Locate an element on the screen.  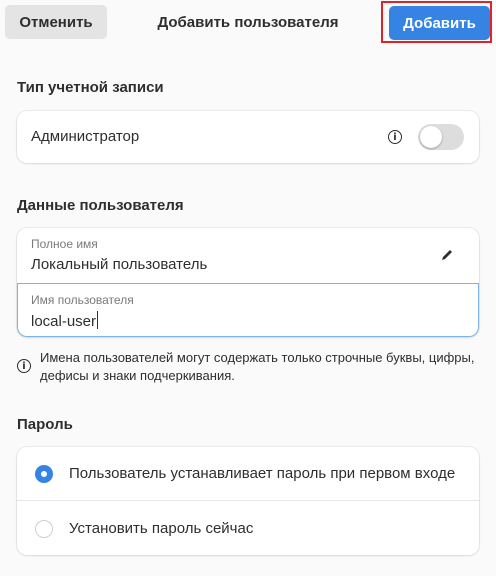
options-divider is located at coordinates (248, 500).